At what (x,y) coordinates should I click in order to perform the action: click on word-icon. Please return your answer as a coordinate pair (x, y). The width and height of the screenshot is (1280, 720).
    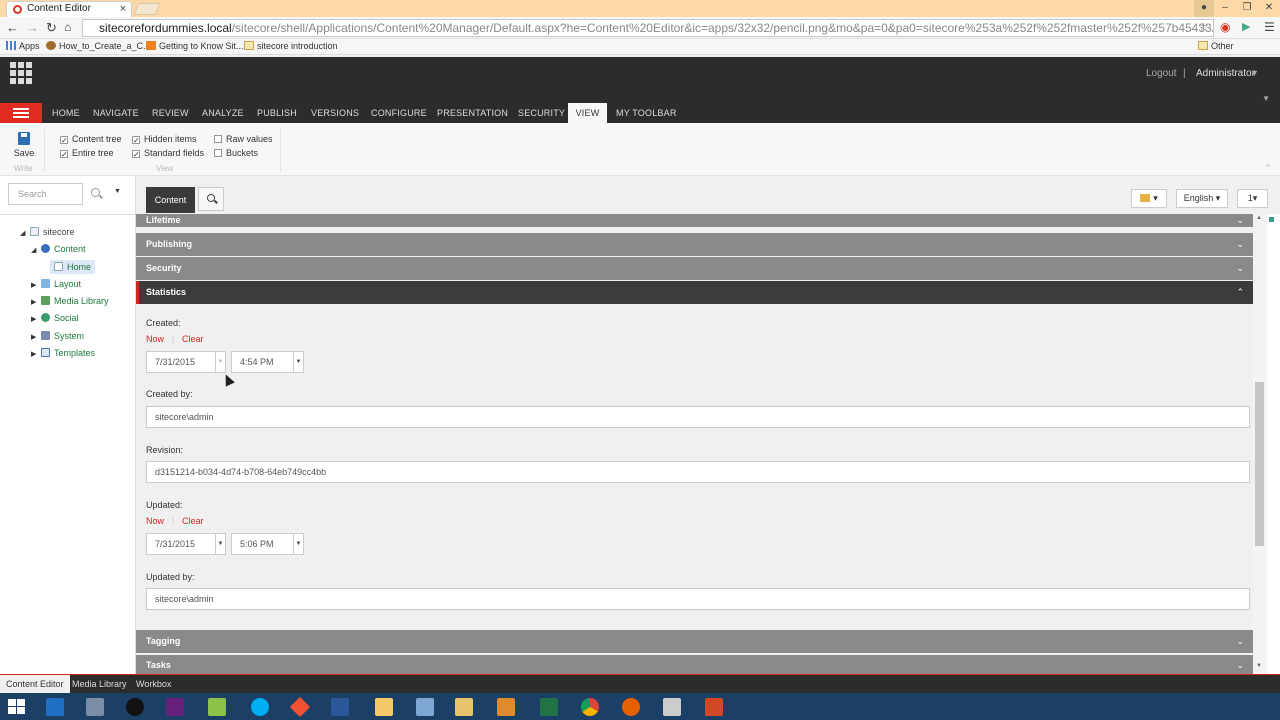
    Looking at the image, I should click on (340, 707).